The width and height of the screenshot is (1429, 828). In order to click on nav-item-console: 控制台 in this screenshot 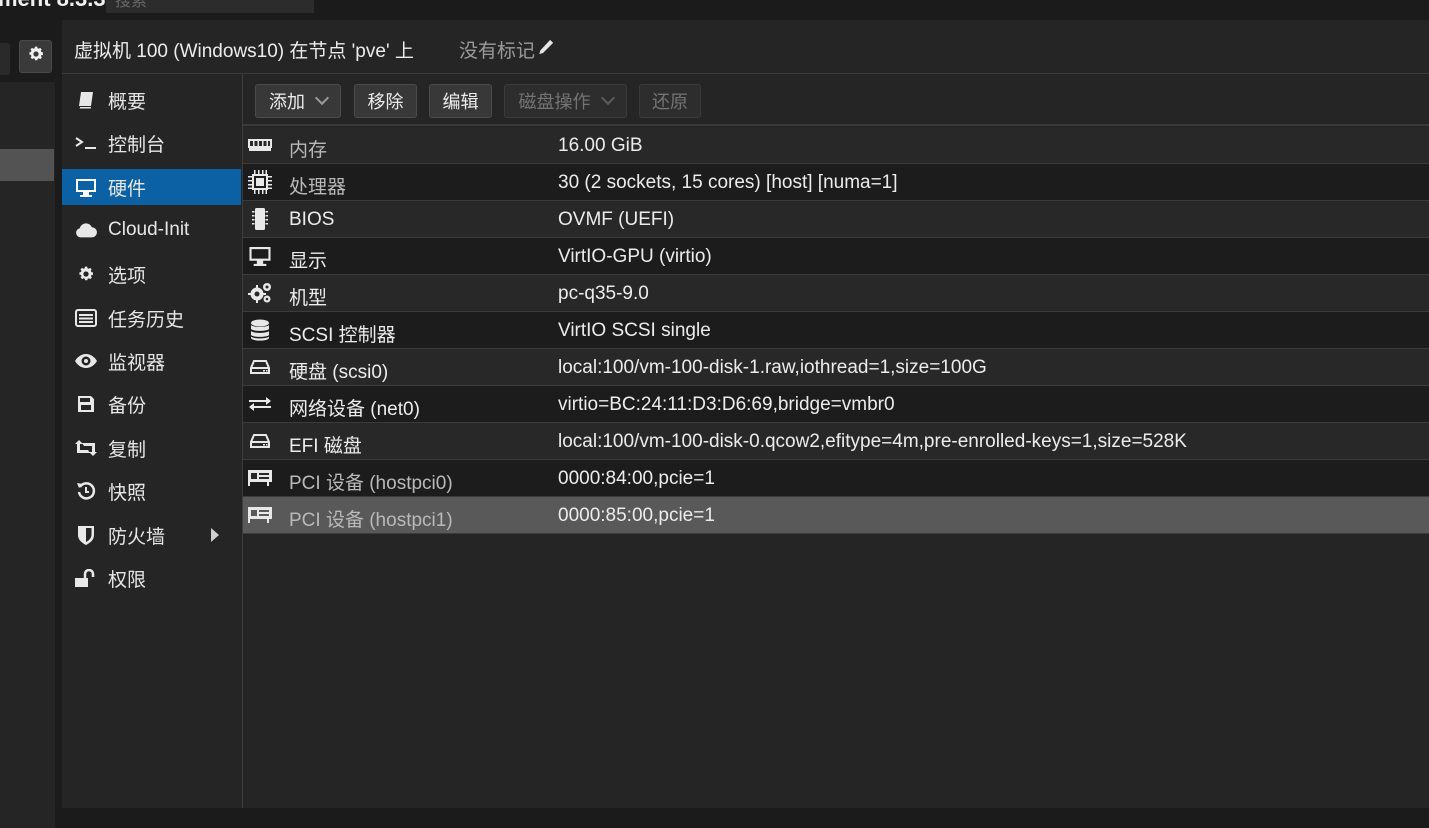, I will do `click(151, 143)`.